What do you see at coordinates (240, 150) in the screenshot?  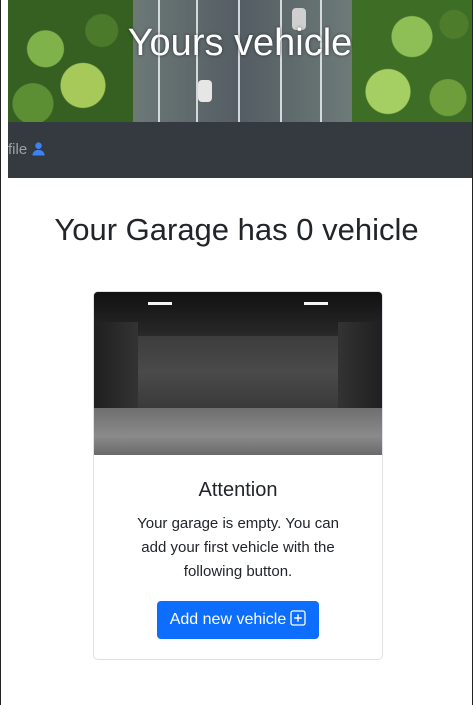 I see `navbar: file` at bounding box center [240, 150].